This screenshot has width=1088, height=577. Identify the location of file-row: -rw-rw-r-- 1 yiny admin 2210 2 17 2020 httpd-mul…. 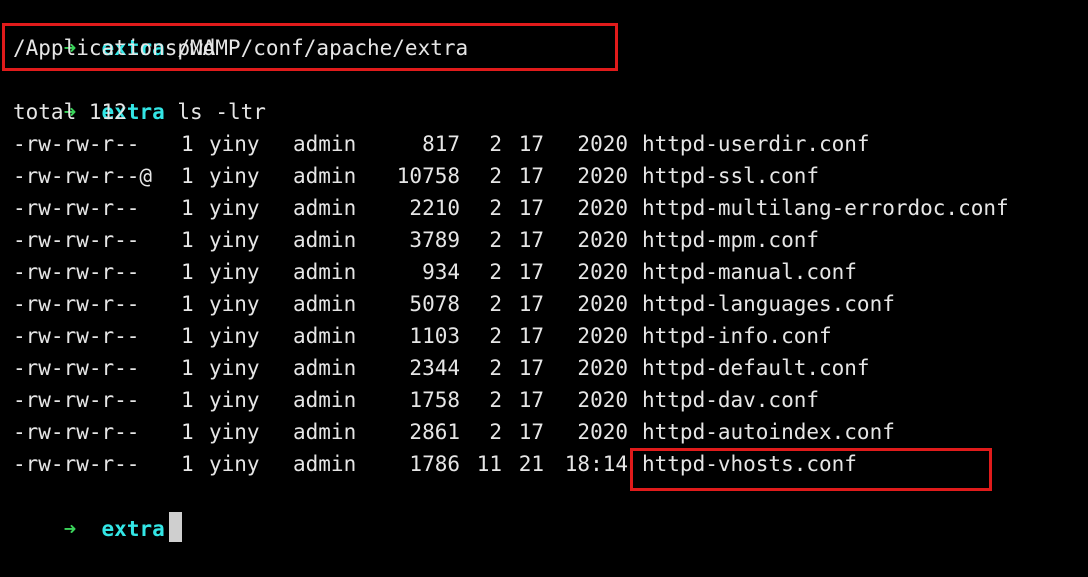
(544, 208).